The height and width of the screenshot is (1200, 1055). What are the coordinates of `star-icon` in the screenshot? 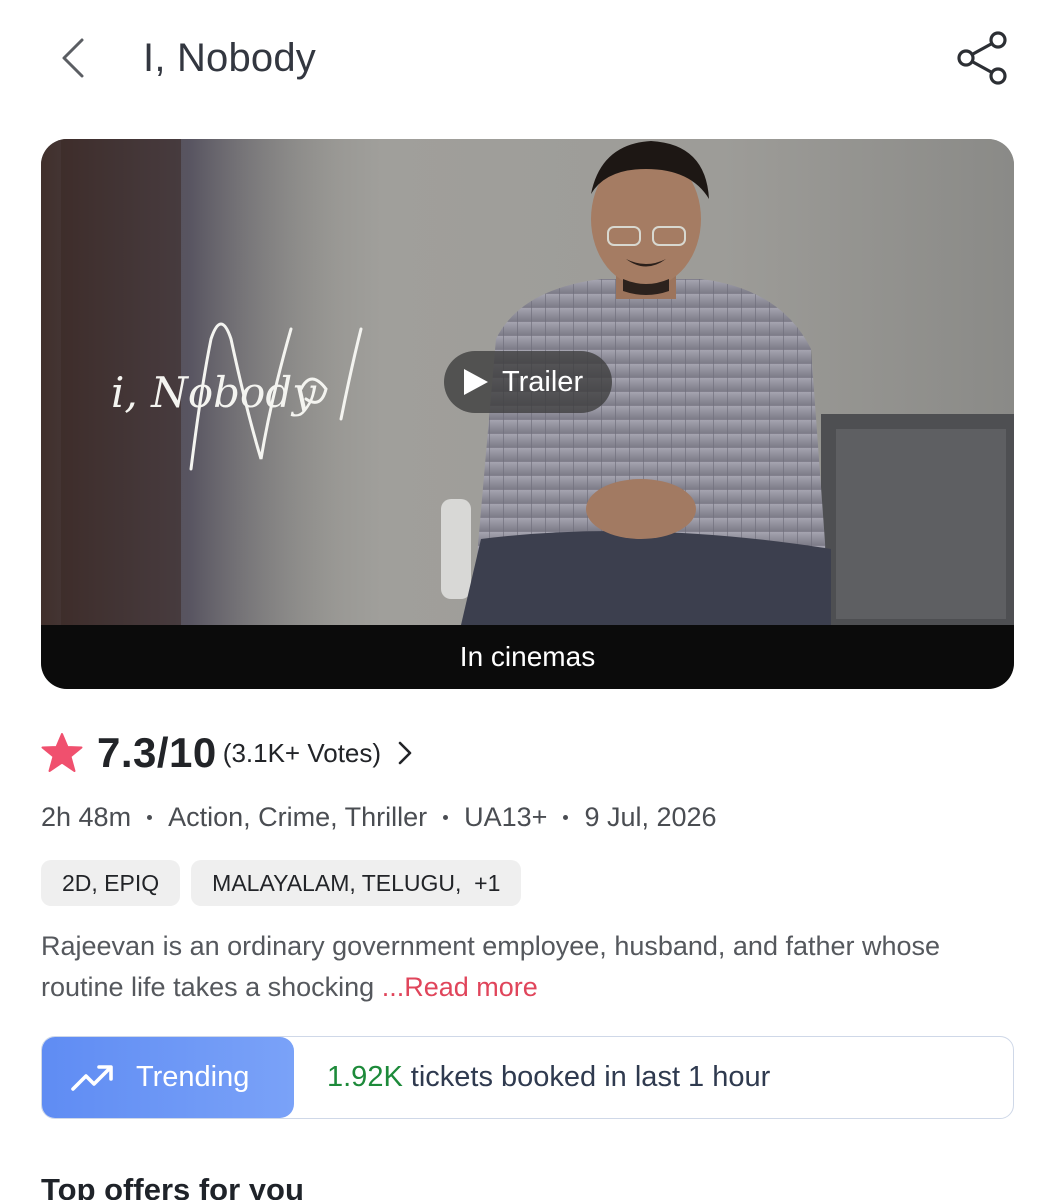 It's located at (62, 752).